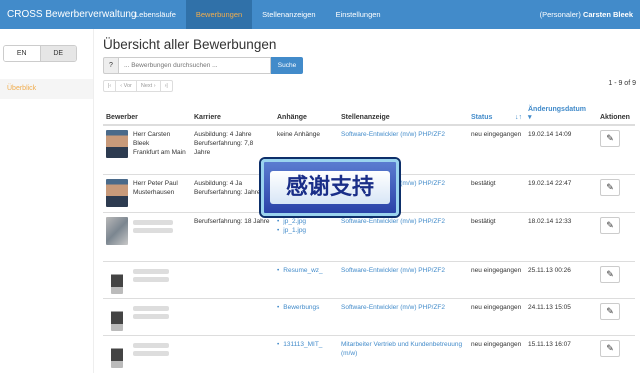 The image size is (640, 373). I want to click on overlay-badge: 感谢支持, so click(330, 187).